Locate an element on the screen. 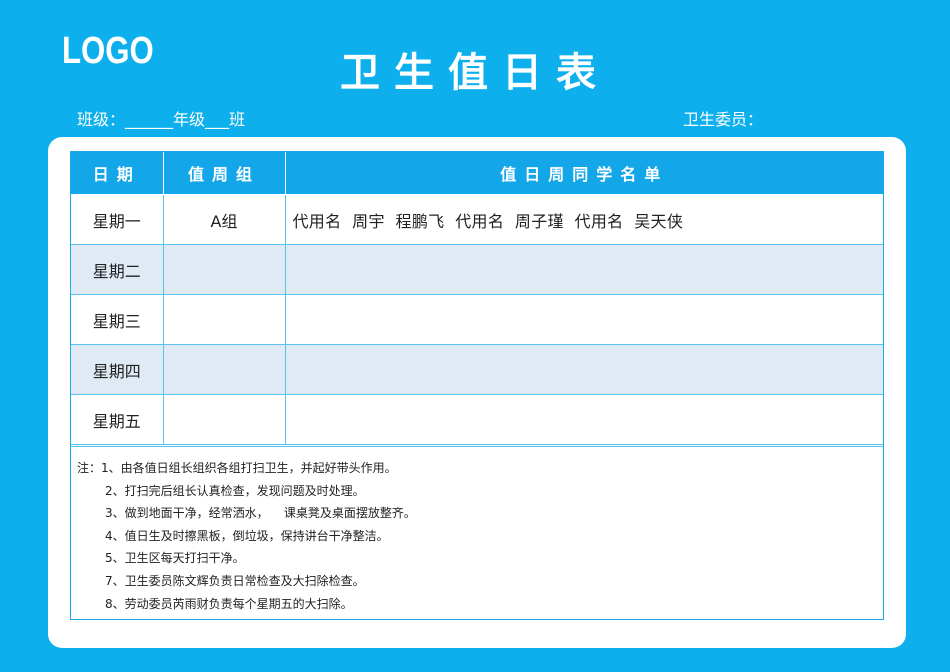  column-header-names: 值日周同学名单 is located at coordinates (583, 173).